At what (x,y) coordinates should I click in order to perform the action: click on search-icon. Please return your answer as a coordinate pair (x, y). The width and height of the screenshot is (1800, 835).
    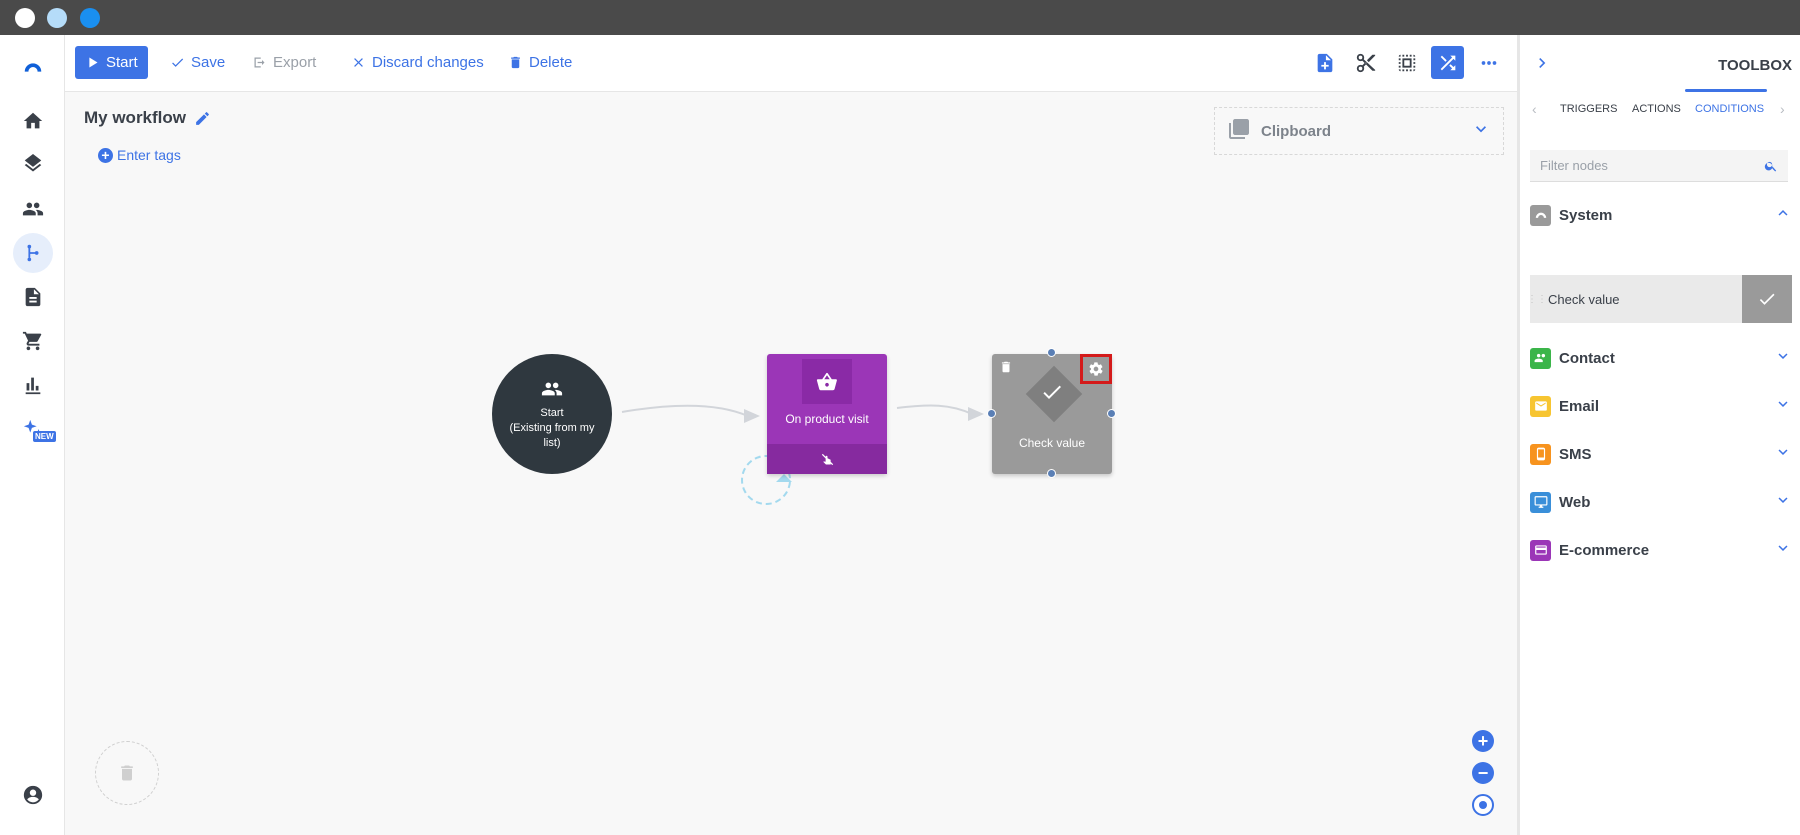
    Looking at the image, I should click on (1771, 166).